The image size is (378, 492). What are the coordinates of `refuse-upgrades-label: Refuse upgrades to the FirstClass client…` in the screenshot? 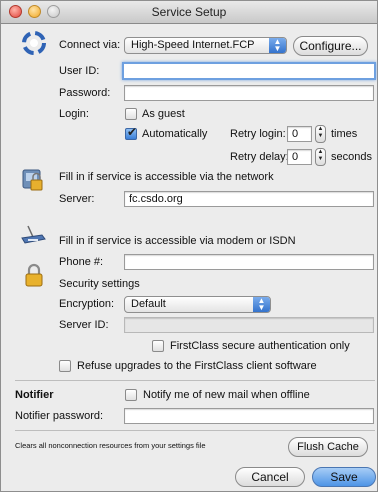 It's located at (197, 366).